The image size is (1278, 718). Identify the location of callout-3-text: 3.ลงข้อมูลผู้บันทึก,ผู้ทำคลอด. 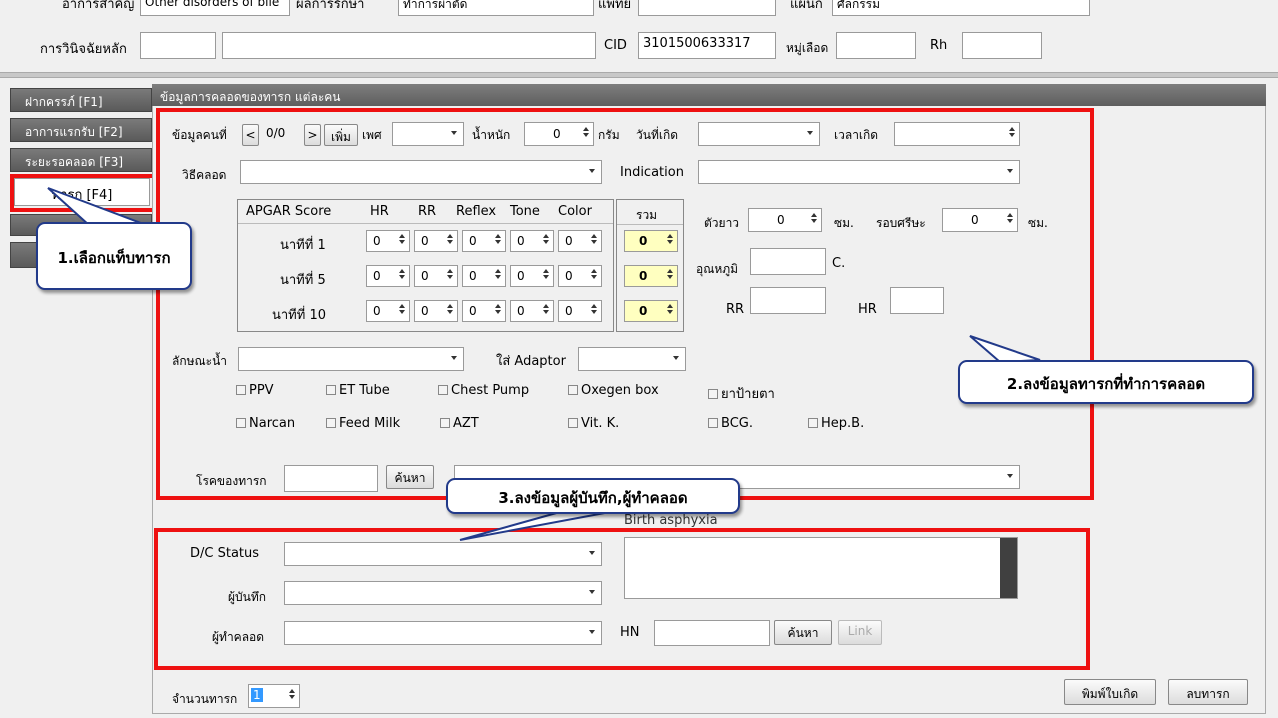
(593, 498).